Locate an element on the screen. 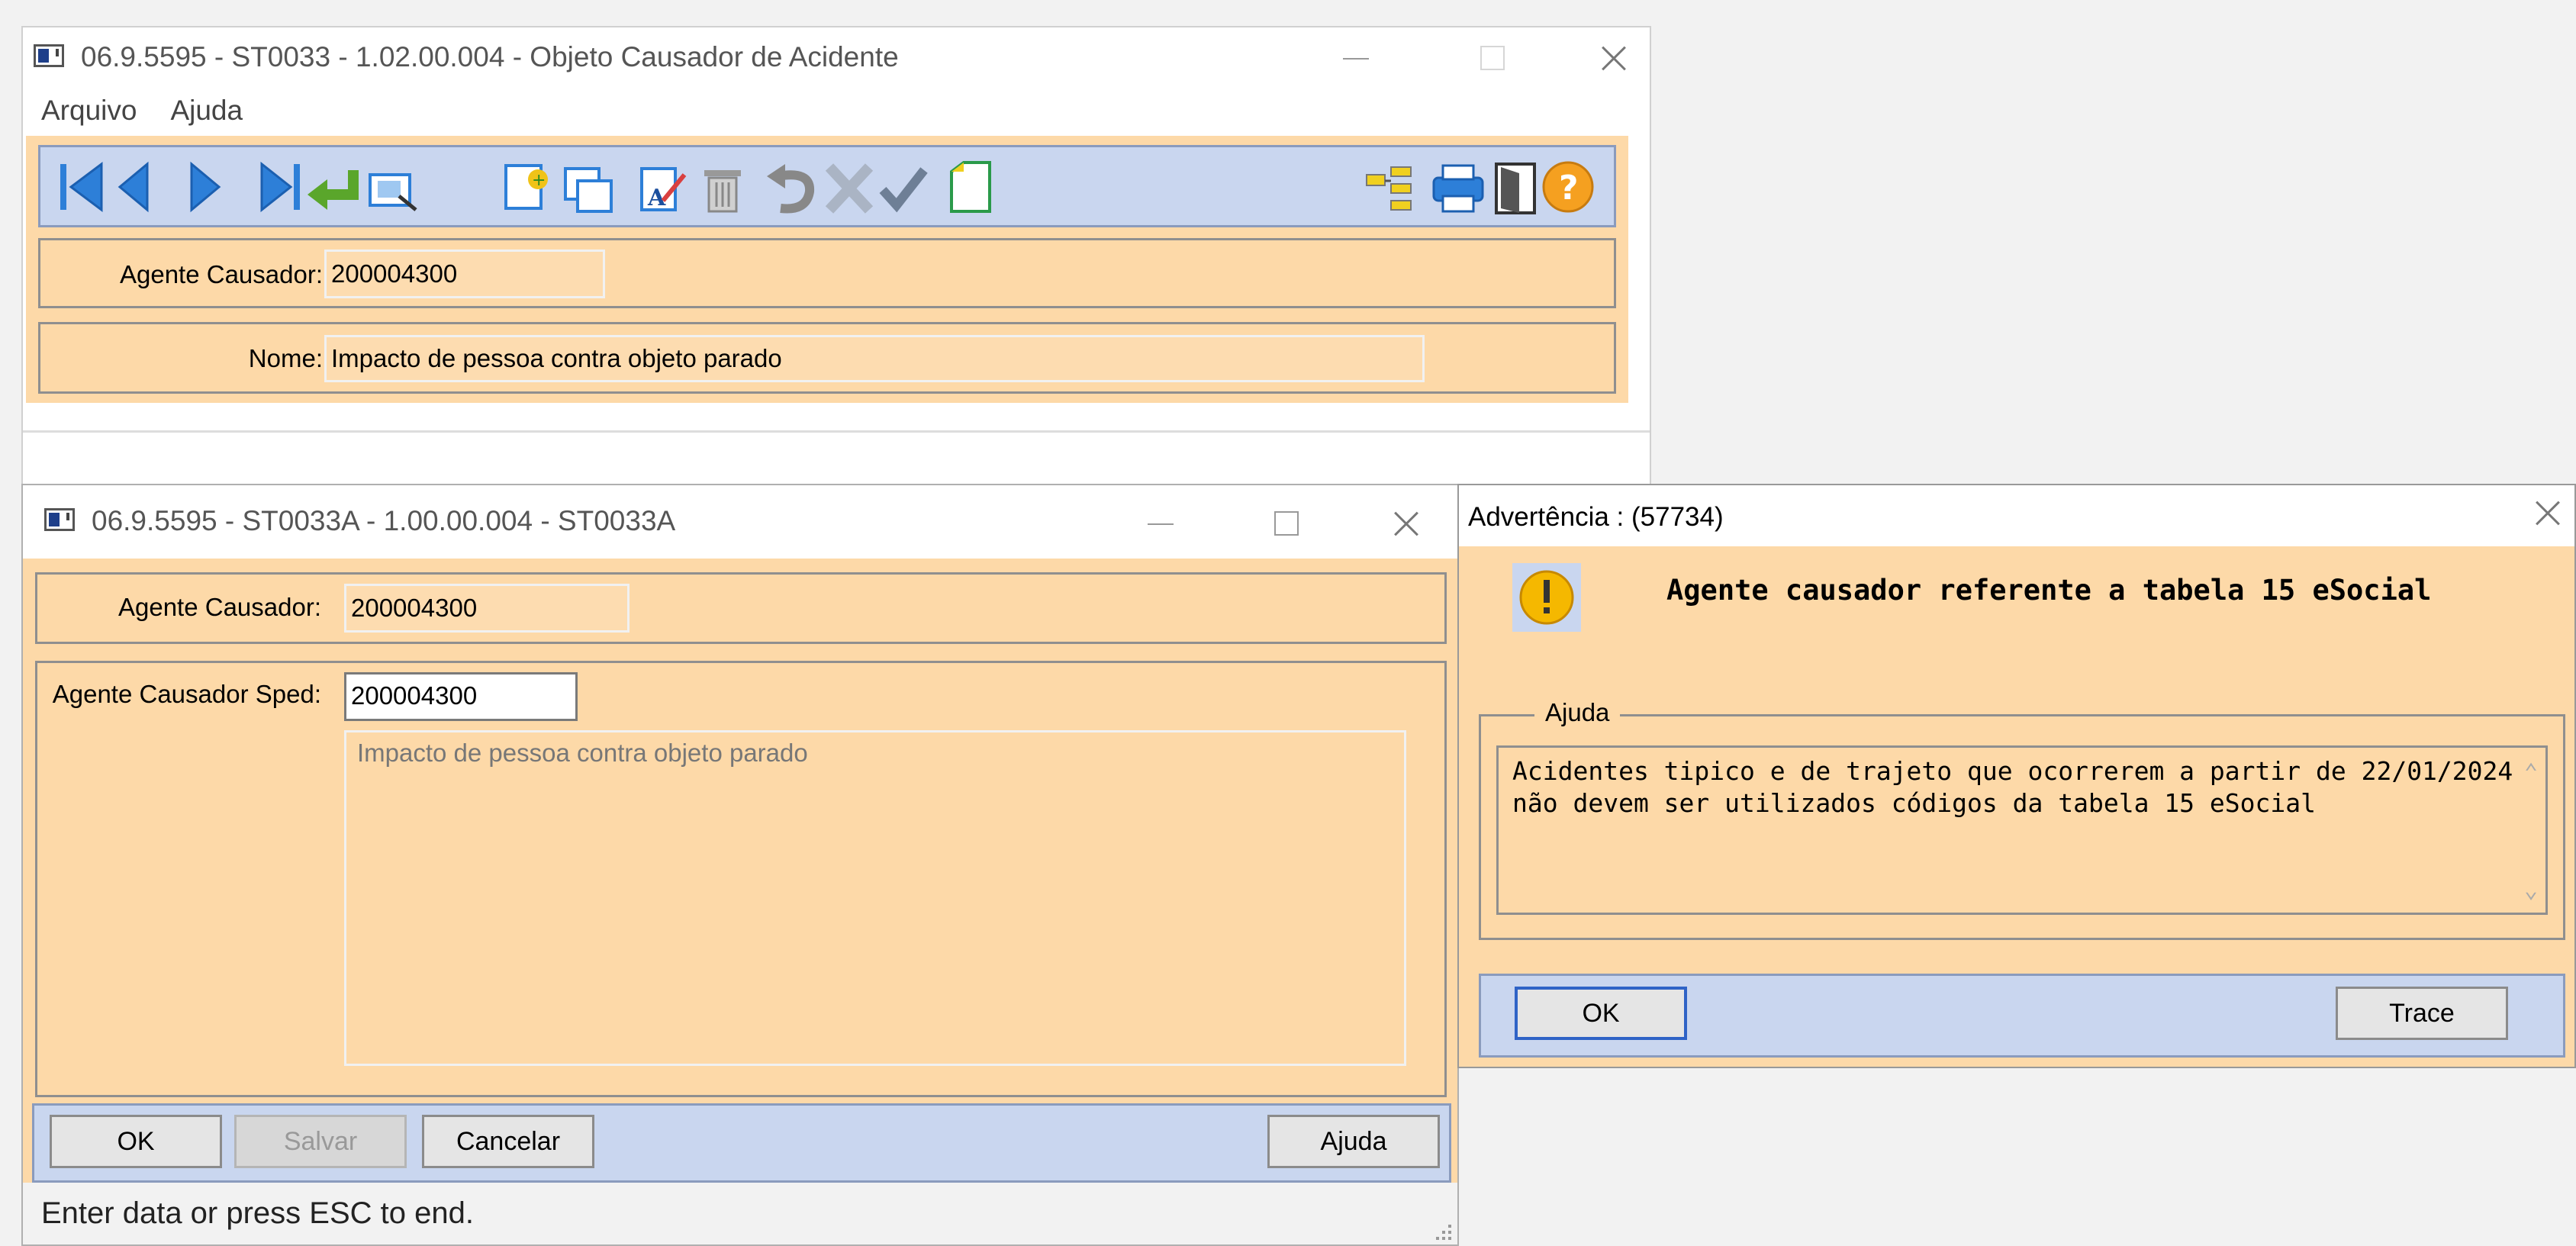  warning-title: Advertência : (57734) is located at coordinates (1596, 517).